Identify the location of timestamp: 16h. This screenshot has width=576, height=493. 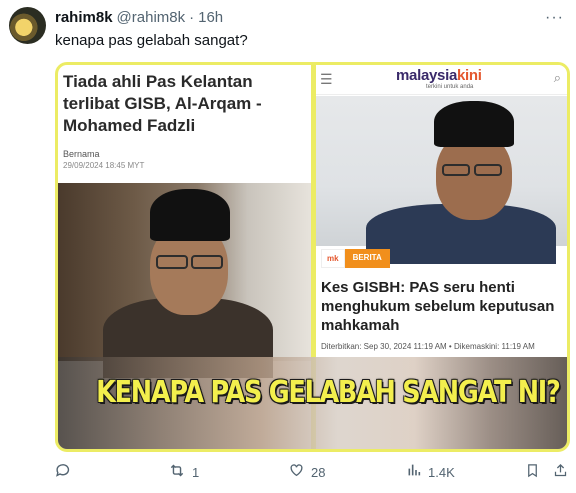
(210, 17).